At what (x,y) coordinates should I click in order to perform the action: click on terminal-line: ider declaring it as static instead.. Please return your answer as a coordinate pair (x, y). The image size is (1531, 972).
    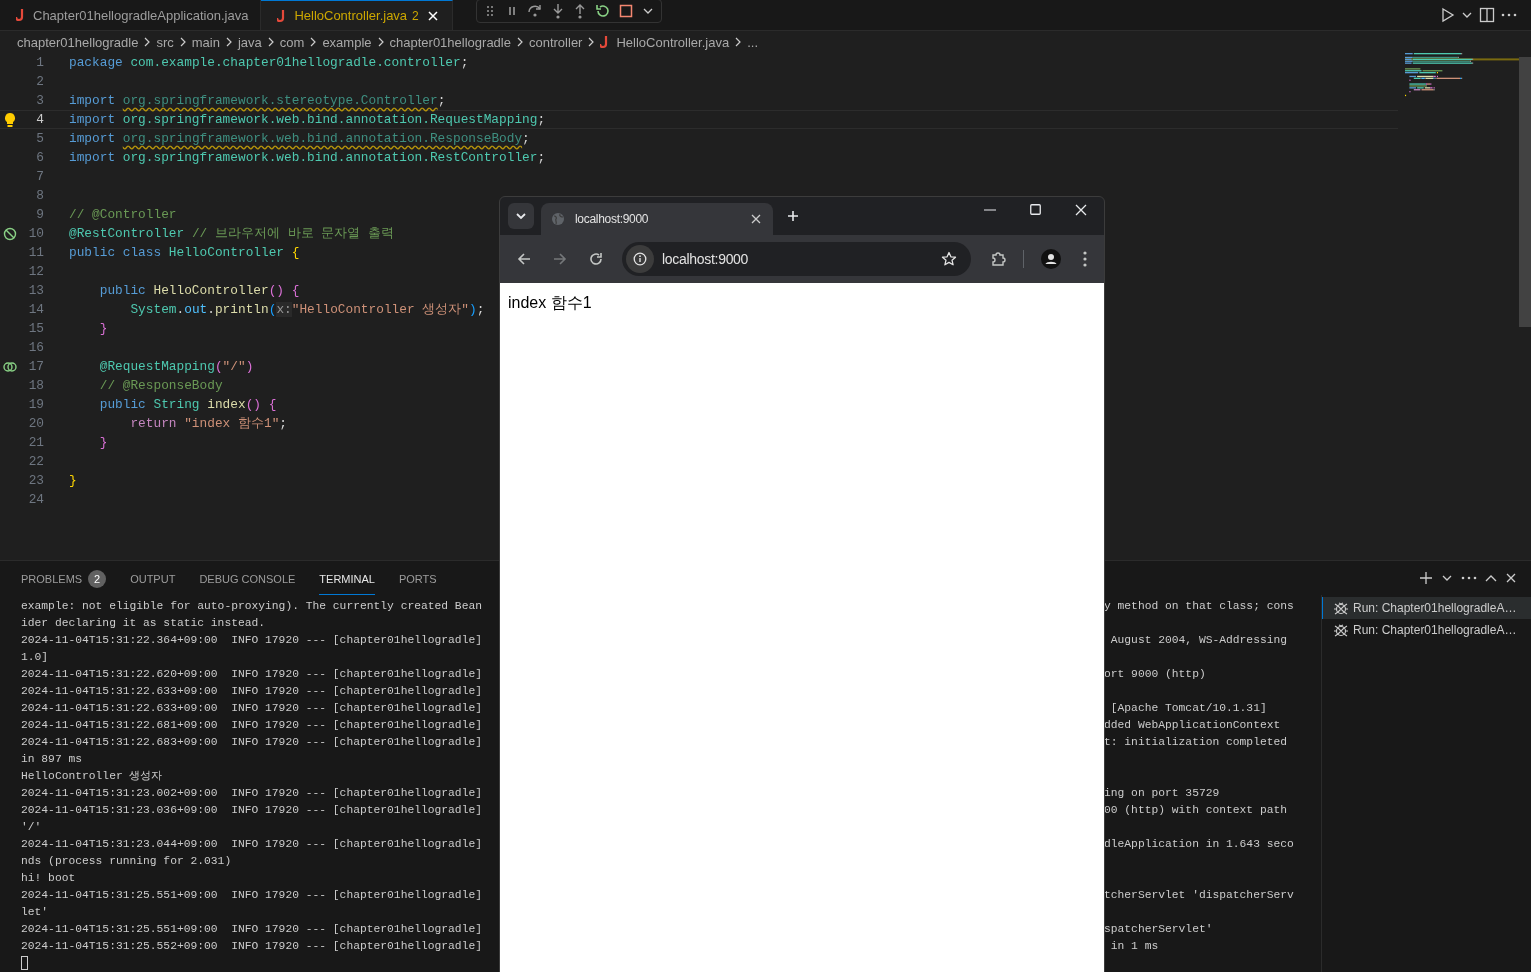
    Looking at the image, I should click on (144, 622).